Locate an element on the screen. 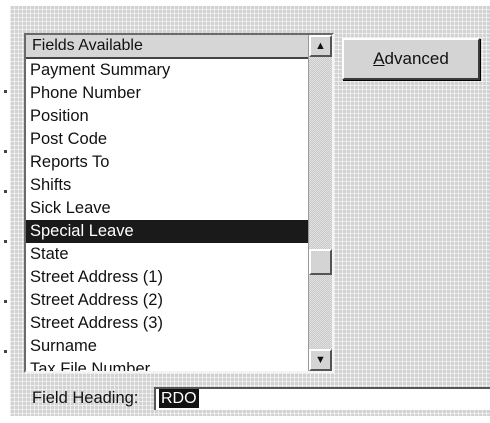 This screenshot has width=490, height=423. list-item: Street Address (3) is located at coordinates (167, 323).